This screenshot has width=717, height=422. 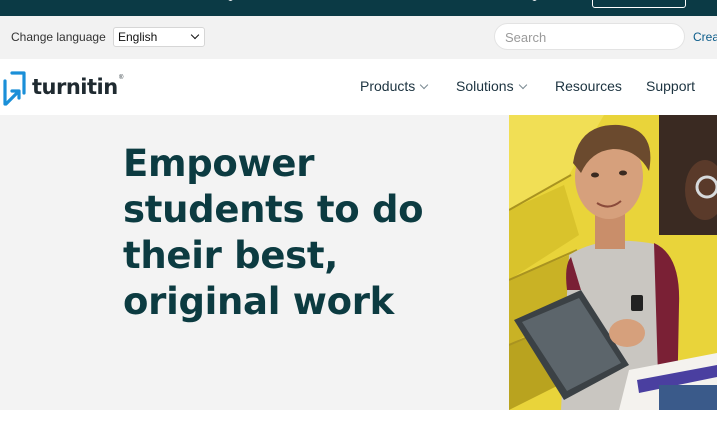 What do you see at coordinates (639, 4) in the screenshot?
I see `topbar-button` at bounding box center [639, 4].